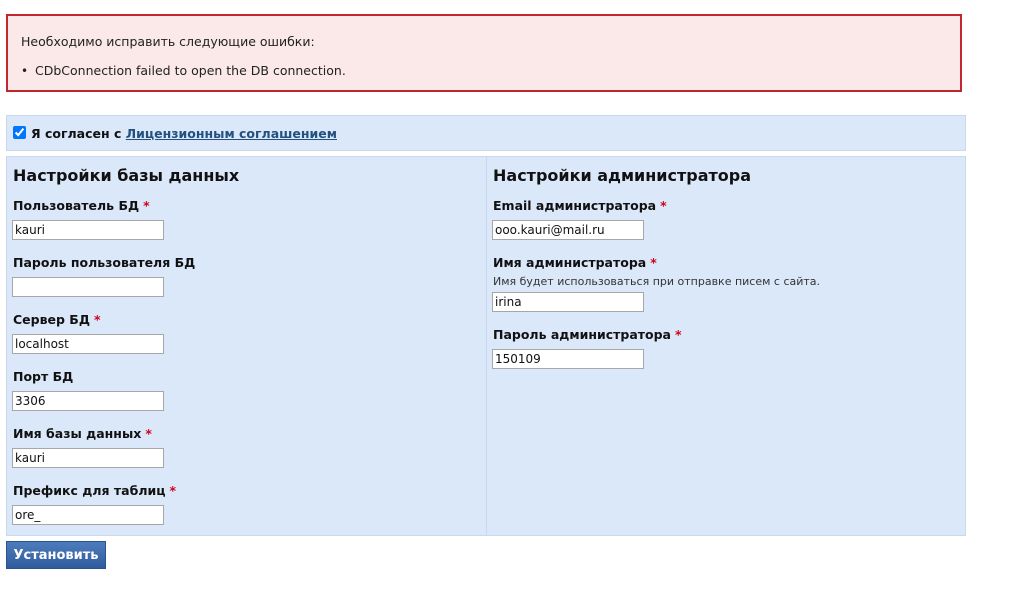 Image resolution: width=1033 pixels, height=592 pixels. Describe the element at coordinates (570, 262) in the screenshot. I see `admin-name-label-text: Имя администратора` at that location.